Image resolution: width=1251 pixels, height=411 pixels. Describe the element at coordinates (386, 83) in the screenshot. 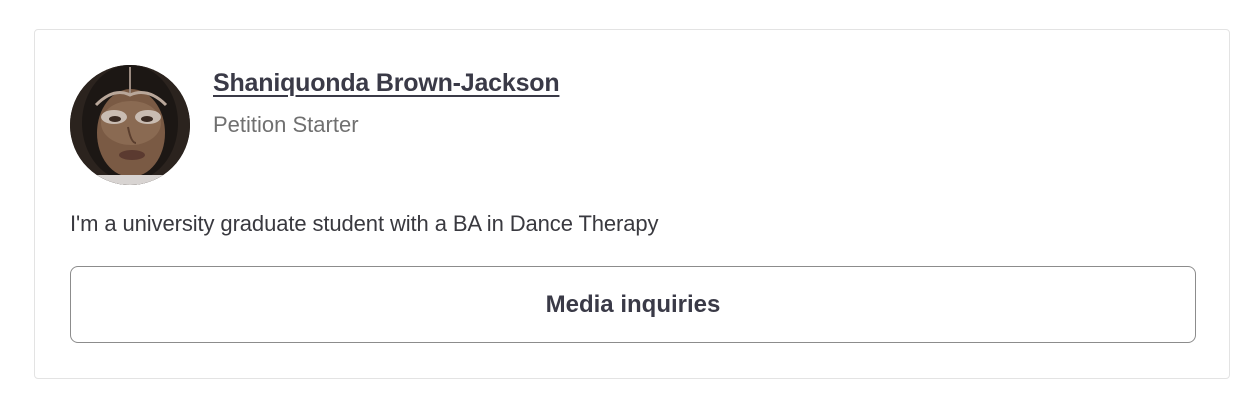

I see `starter-name-link: Shaniquonda Brown-Jackson` at that location.